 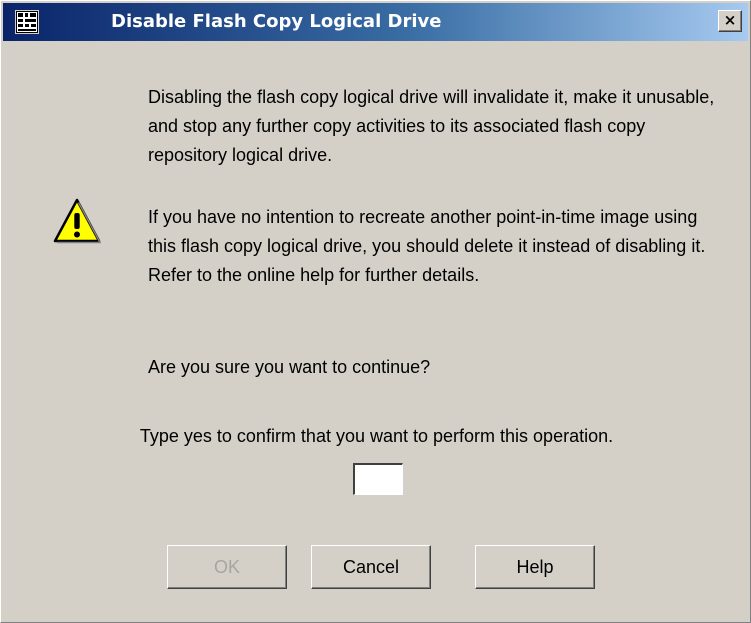 What do you see at coordinates (227, 567) in the screenshot?
I see `ok-button: OK` at bounding box center [227, 567].